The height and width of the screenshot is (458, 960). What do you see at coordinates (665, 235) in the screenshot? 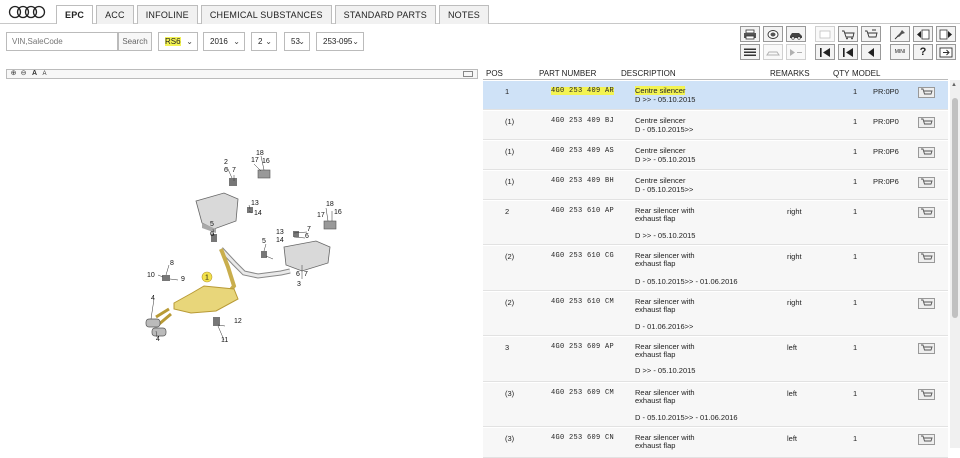
I see `row-desc-line3: D >> - 05.10.2015` at bounding box center [665, 235].